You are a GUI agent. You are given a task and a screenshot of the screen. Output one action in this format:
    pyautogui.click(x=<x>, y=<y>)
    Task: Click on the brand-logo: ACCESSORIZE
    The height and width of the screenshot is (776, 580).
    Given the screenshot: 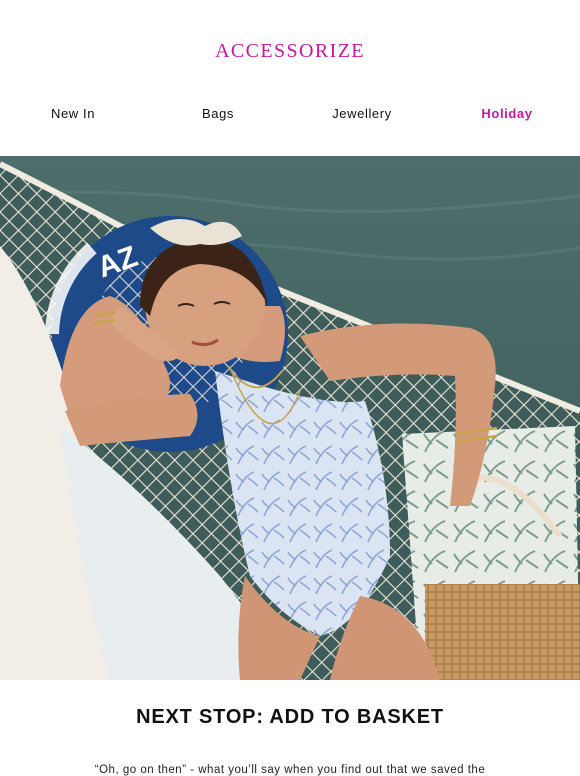 What is the action you would take?
    pyautogui.click(x=290, y=51)
    